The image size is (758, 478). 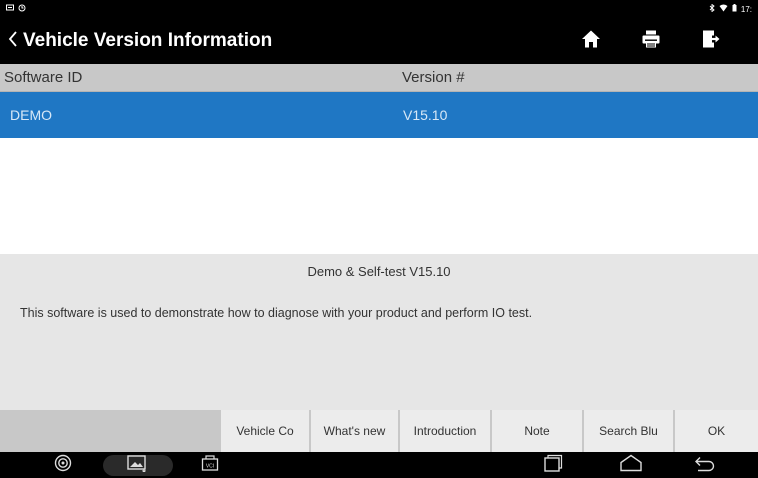 I want to click on image-icon, so click(x=138, y=465).